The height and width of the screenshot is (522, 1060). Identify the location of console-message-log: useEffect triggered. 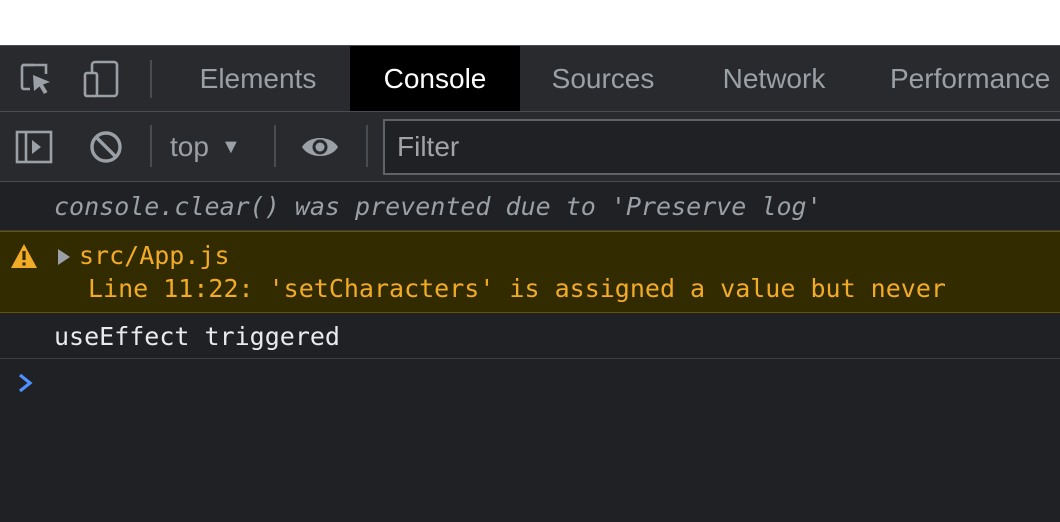
(530, 336).